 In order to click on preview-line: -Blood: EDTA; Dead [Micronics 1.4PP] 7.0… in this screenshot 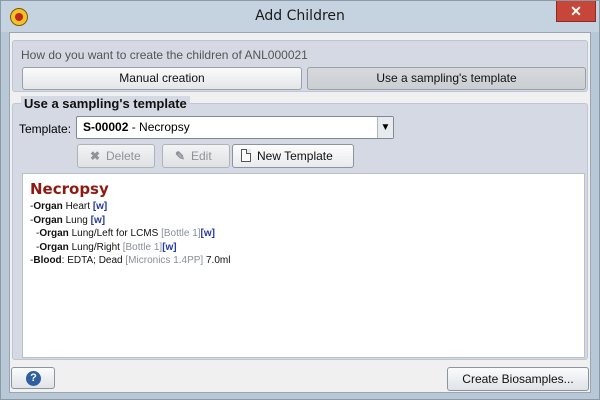, I will do `click(303, 261)`.